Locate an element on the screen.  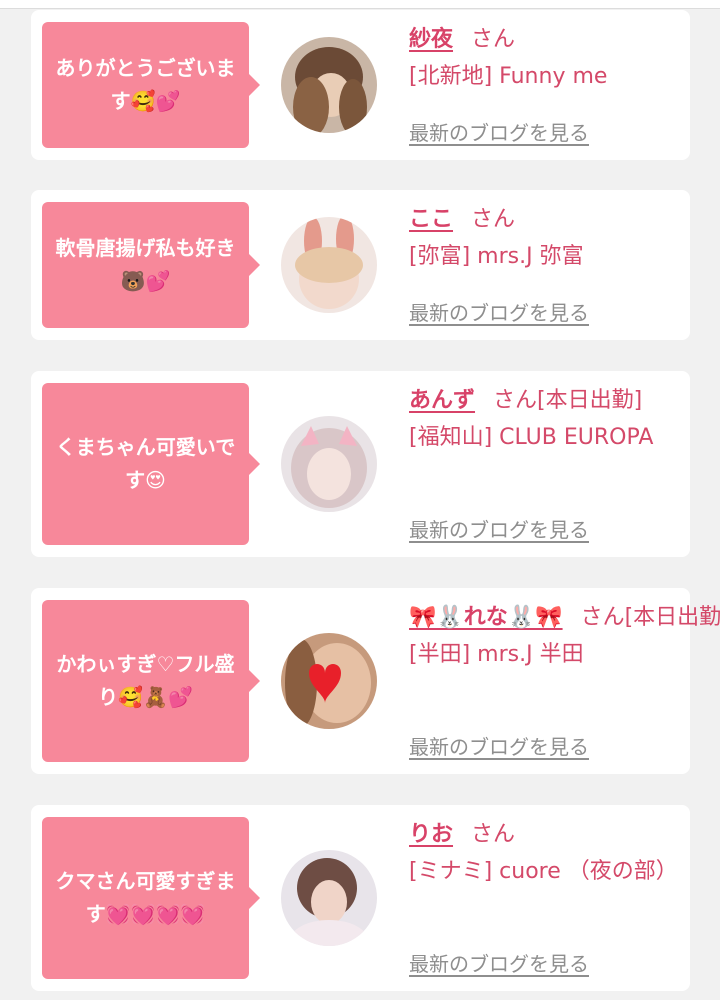
comment-bubble: かわぃすぎ♡フル盛り🥰🧸💕 is located at coordinates (151, 681).